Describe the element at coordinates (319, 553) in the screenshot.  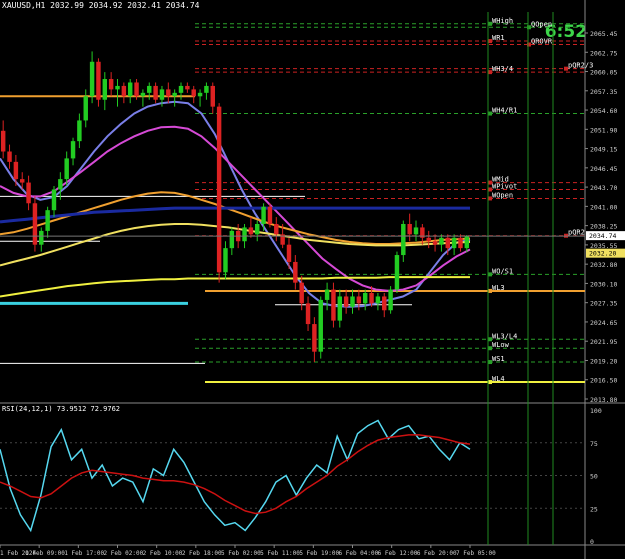
I see `time-tick-label: 5 Feb 19:00` at that location.